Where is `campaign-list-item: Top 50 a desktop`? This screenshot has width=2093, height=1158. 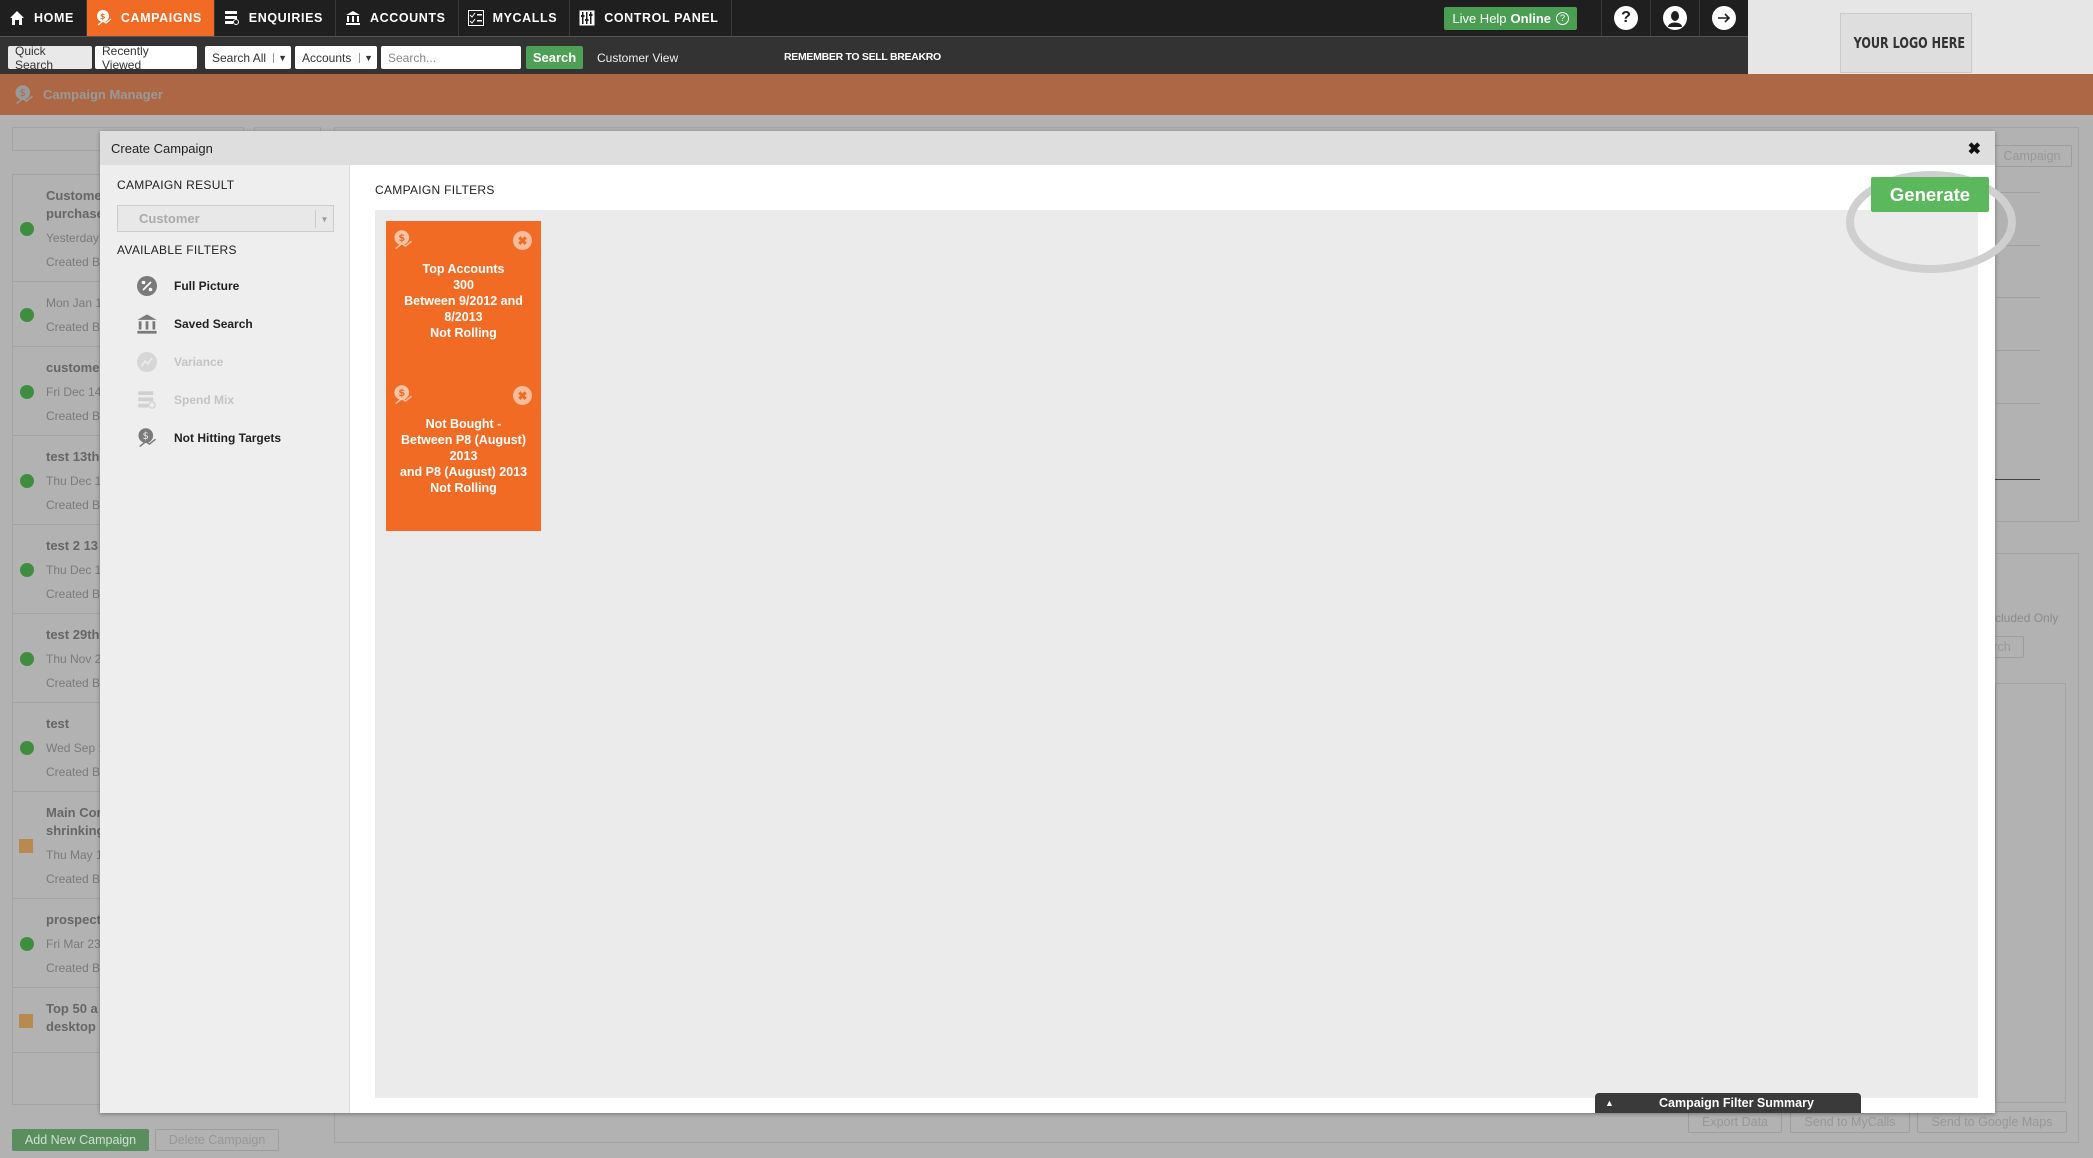
campaign-list-item: Top 50 a desktop is located at coordinates (62, 1020).